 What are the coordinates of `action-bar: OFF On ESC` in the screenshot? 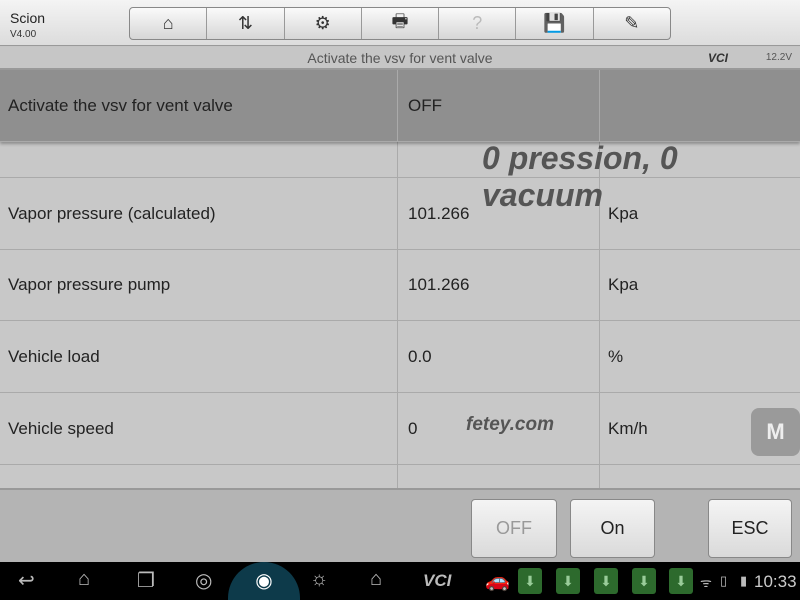 It's located at (400, 525).